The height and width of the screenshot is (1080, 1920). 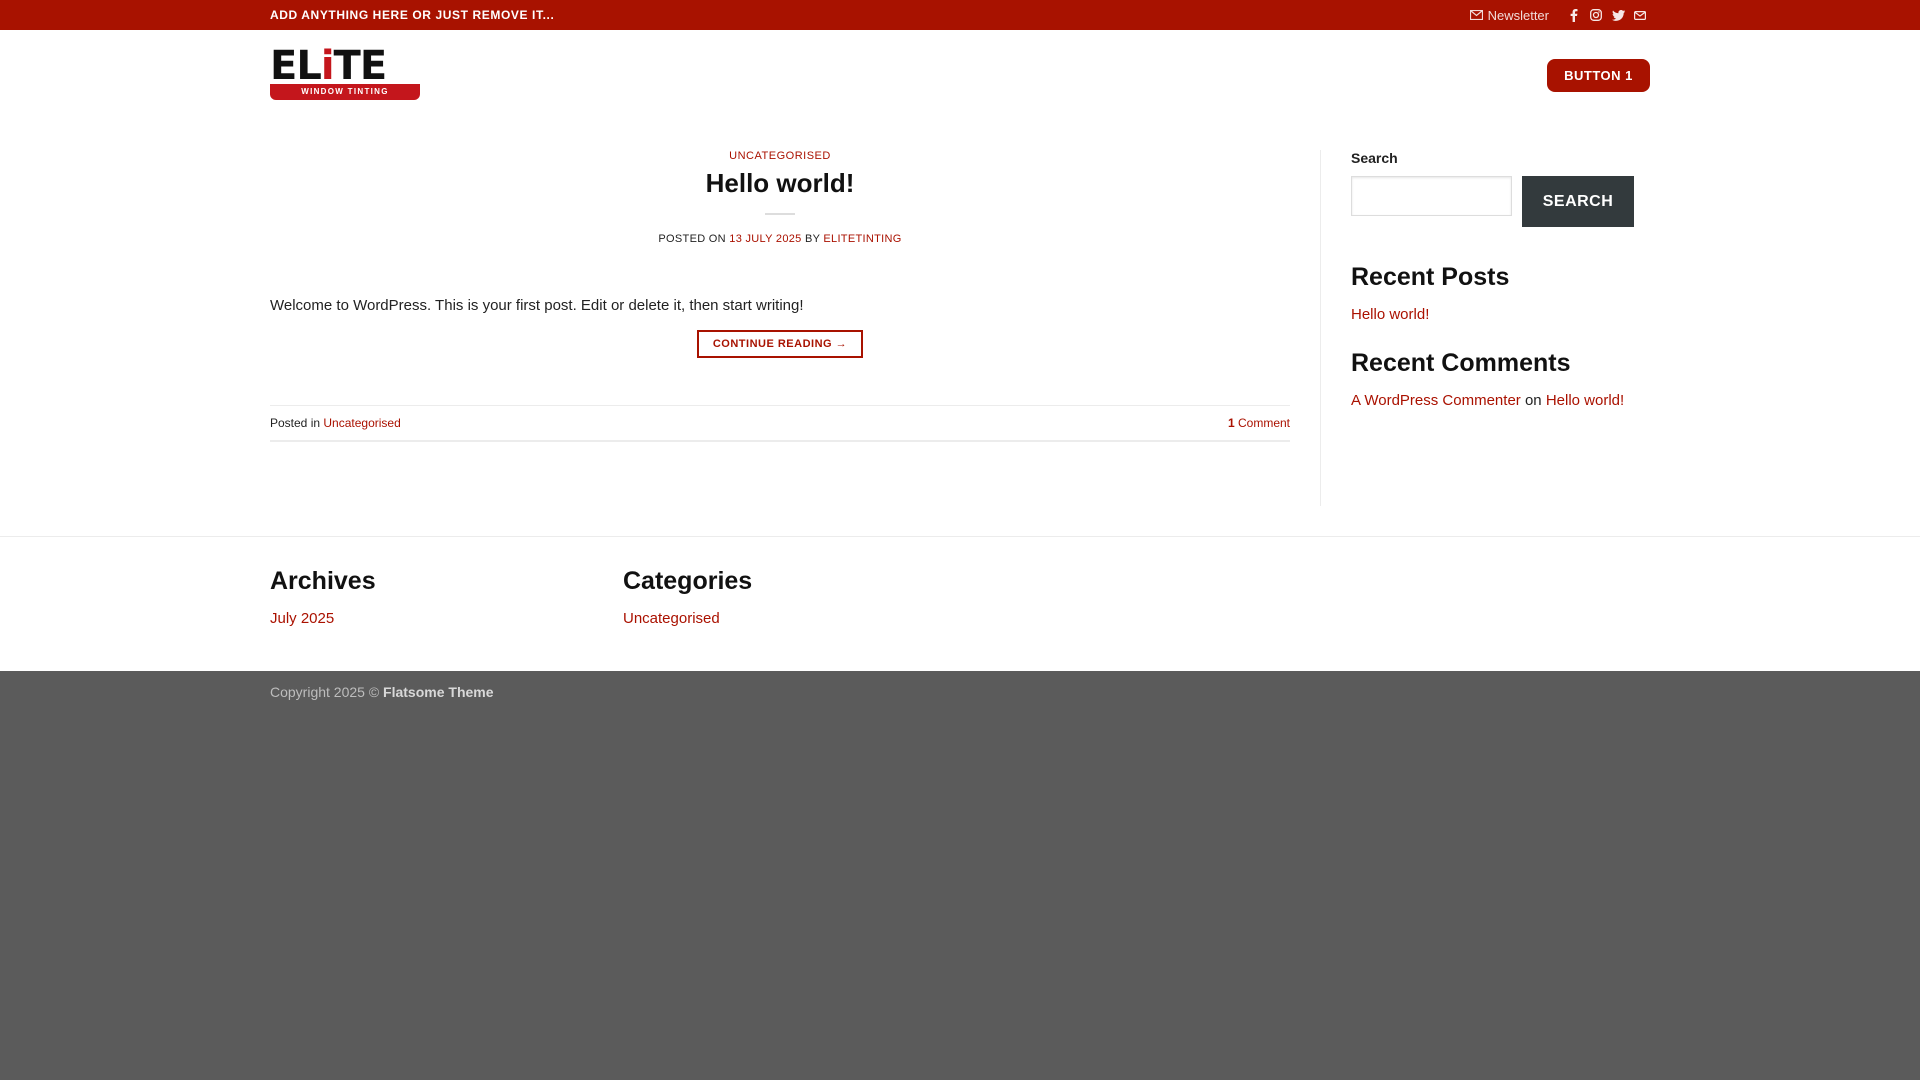 I want to click on envelope-icon, so click(x=1476, y=15).